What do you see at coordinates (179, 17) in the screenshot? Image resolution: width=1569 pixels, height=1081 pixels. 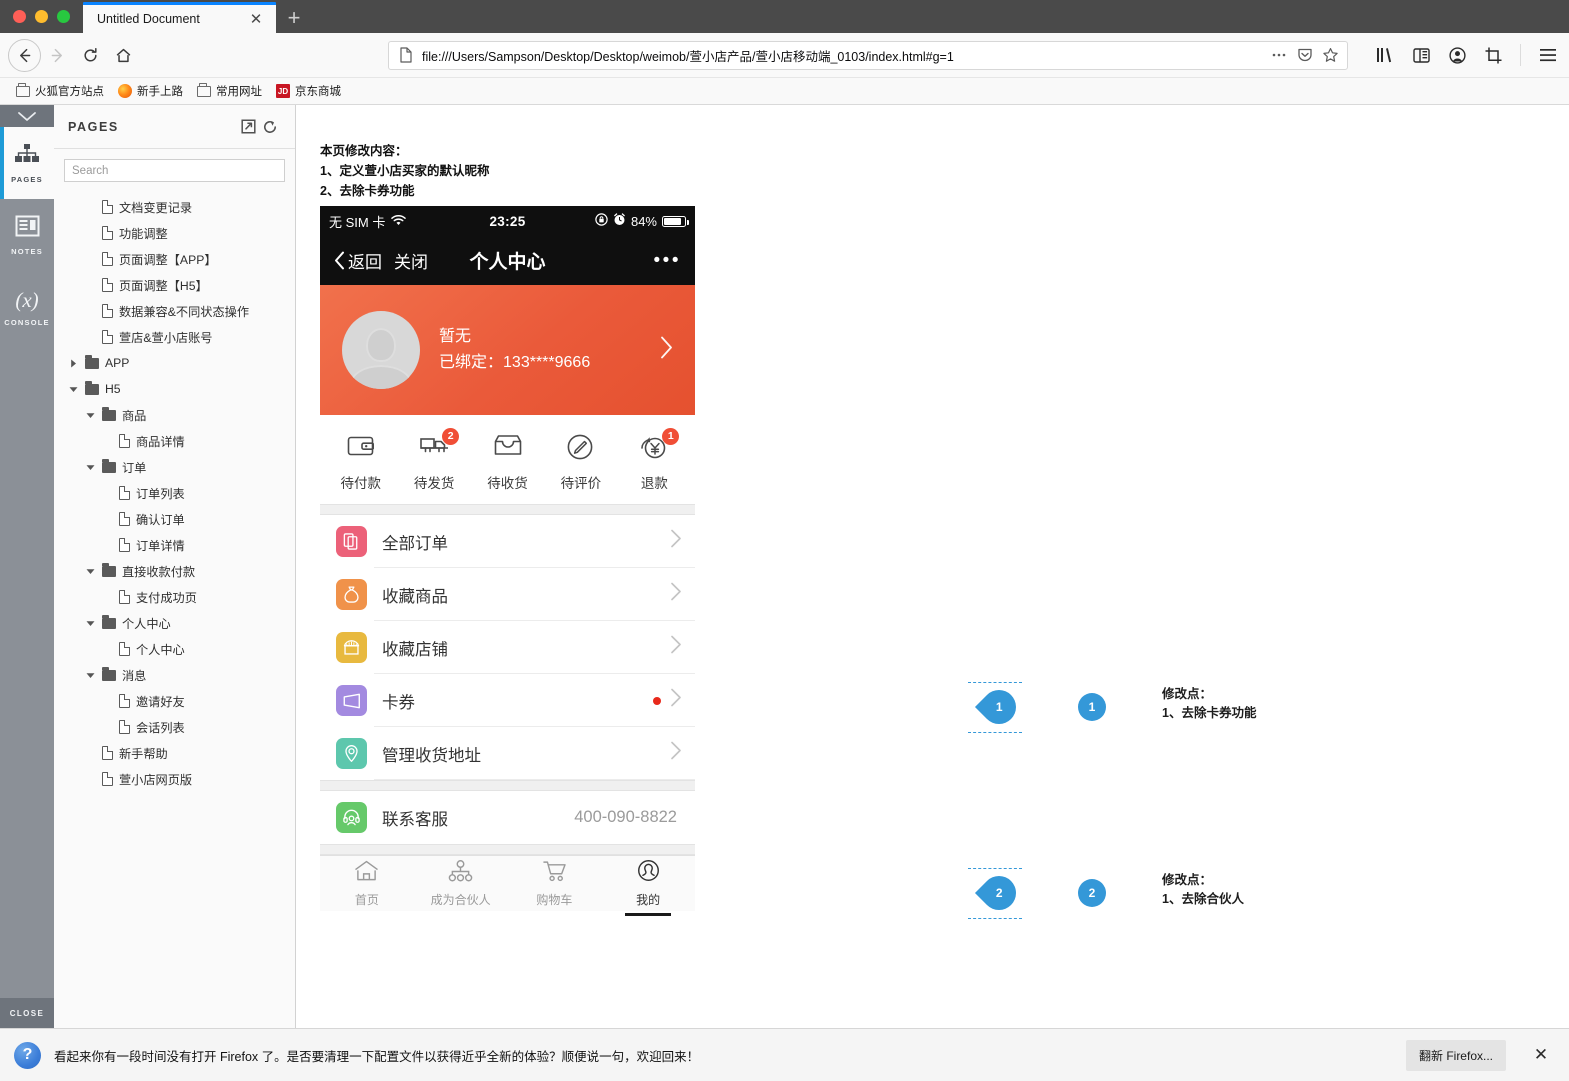 I see `browser-tab: Untitled Document ✕` at bounding box center [179, 17].